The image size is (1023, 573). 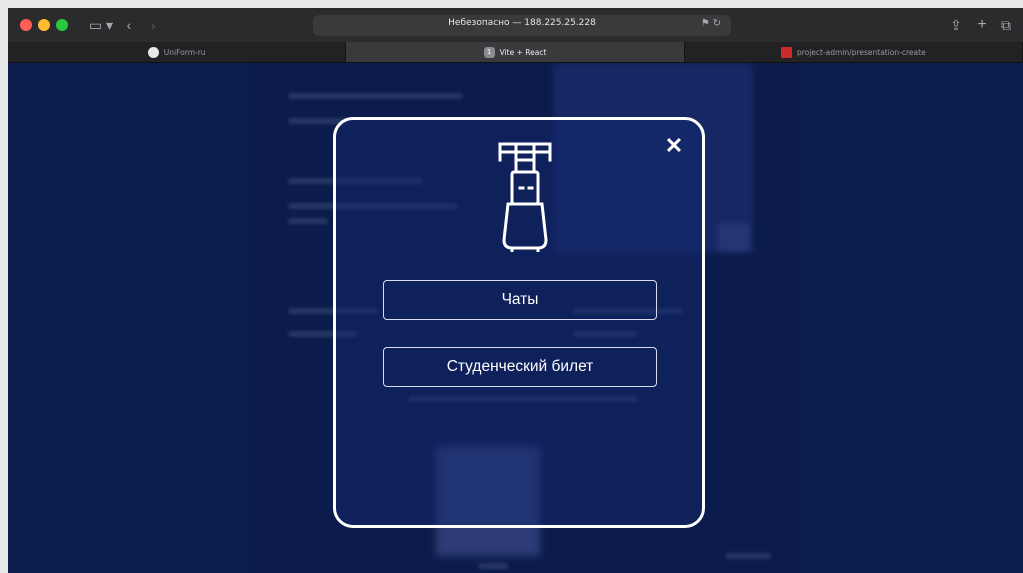 What do you see at coordinates (861, 52) in the screenshot?
I see `tab-label: project-admin/presentation-create` at bounding box center [861, 52].